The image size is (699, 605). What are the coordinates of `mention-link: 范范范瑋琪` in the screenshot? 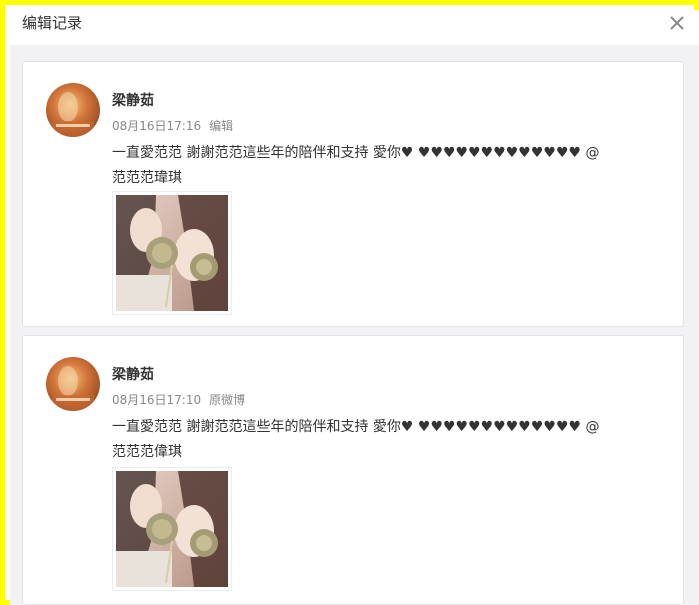 It's located at (147, 178).